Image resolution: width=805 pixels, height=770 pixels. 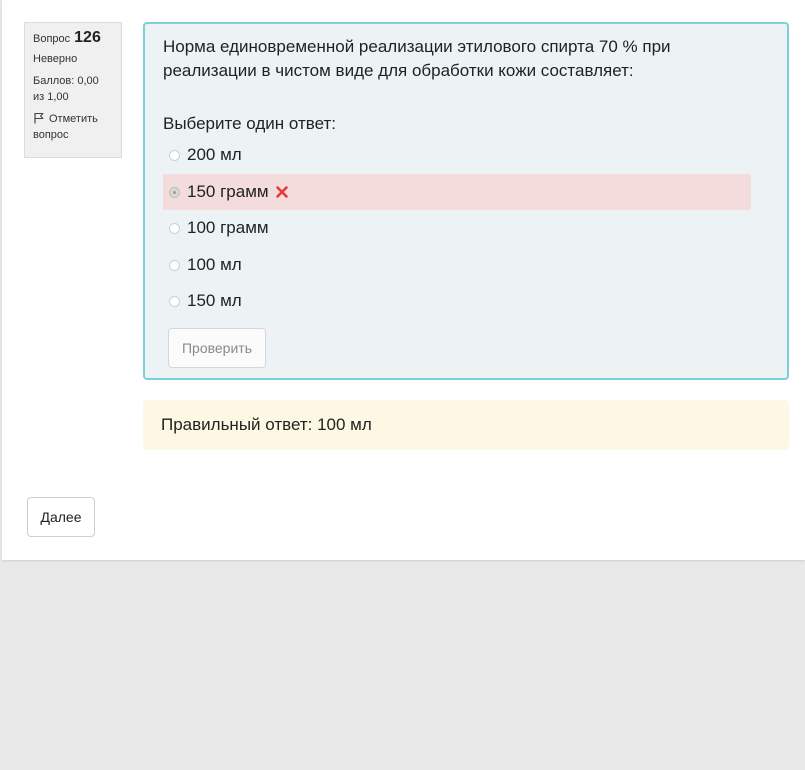 I want to click on check-button: Проверить, so click(x=217, y=348).